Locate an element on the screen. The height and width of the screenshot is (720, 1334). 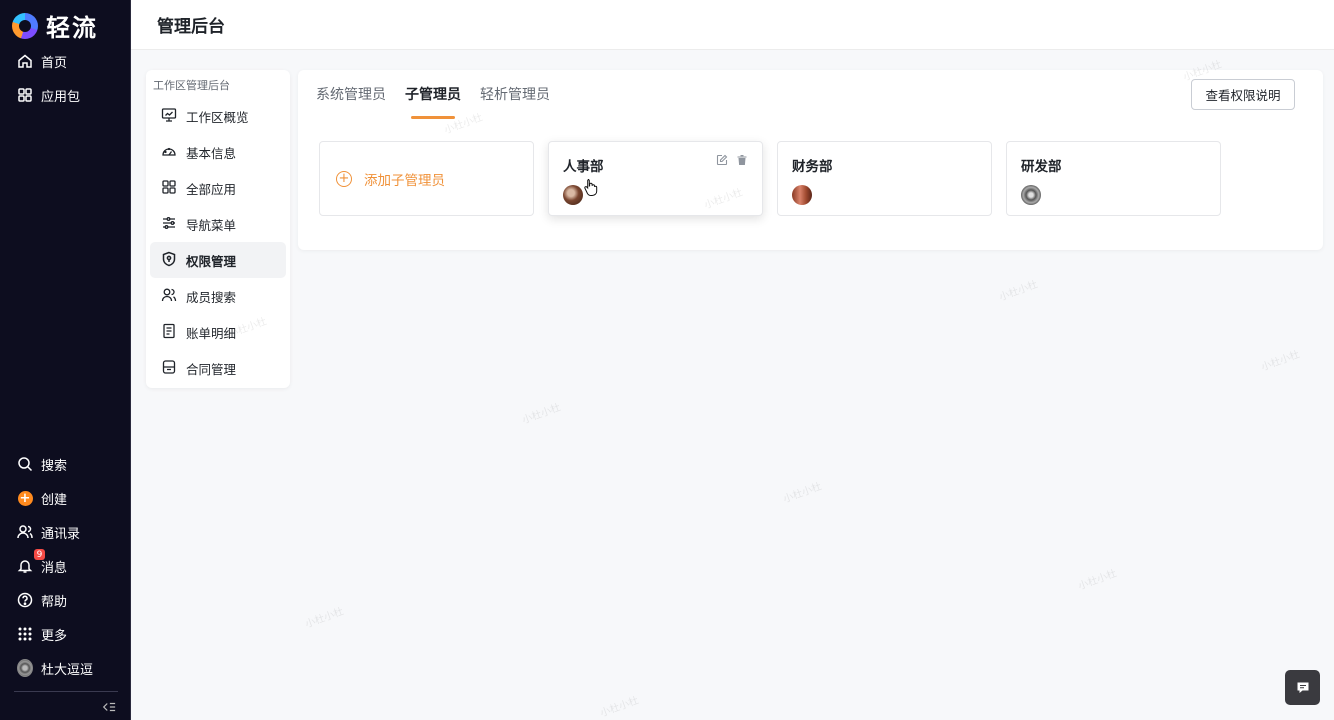
menu-item-member-search: 成员搜索 is located at coordinates (218, 296).